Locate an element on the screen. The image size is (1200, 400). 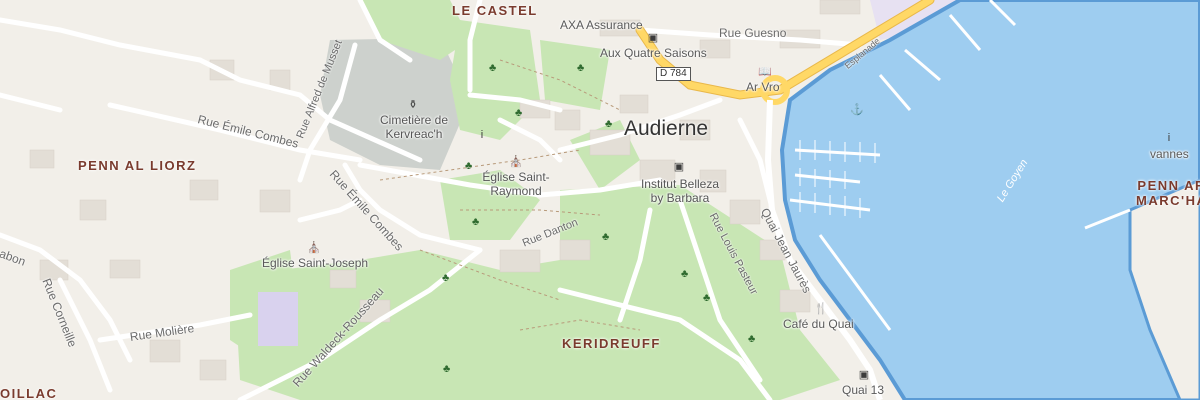
road-shield-d784: D 784 is located at coordinates (673, 74).